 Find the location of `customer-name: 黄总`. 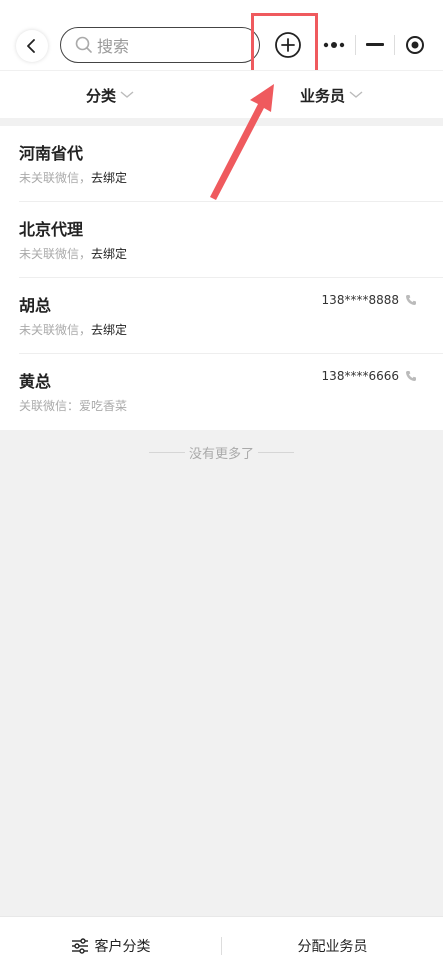

customer-name: 黄总 is located at coordinates (35, 381).